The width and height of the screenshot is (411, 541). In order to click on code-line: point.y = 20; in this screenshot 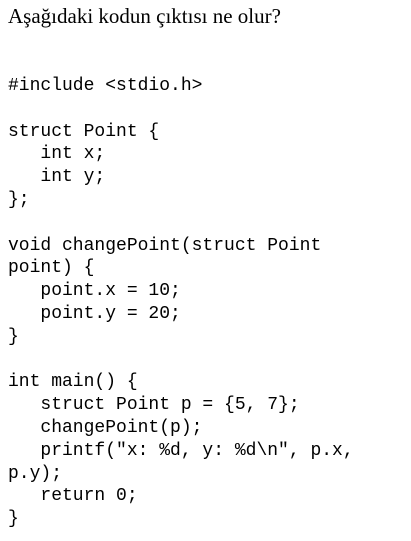, I will do `click(94, 313)`.